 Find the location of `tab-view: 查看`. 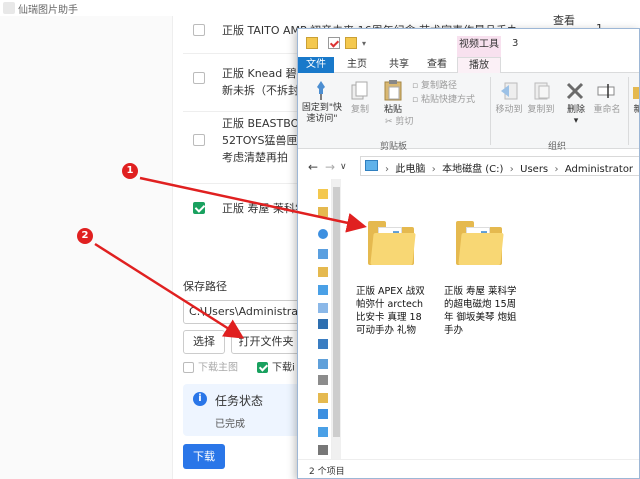

tab-view: 查看 is located at coordinates (437, 65).